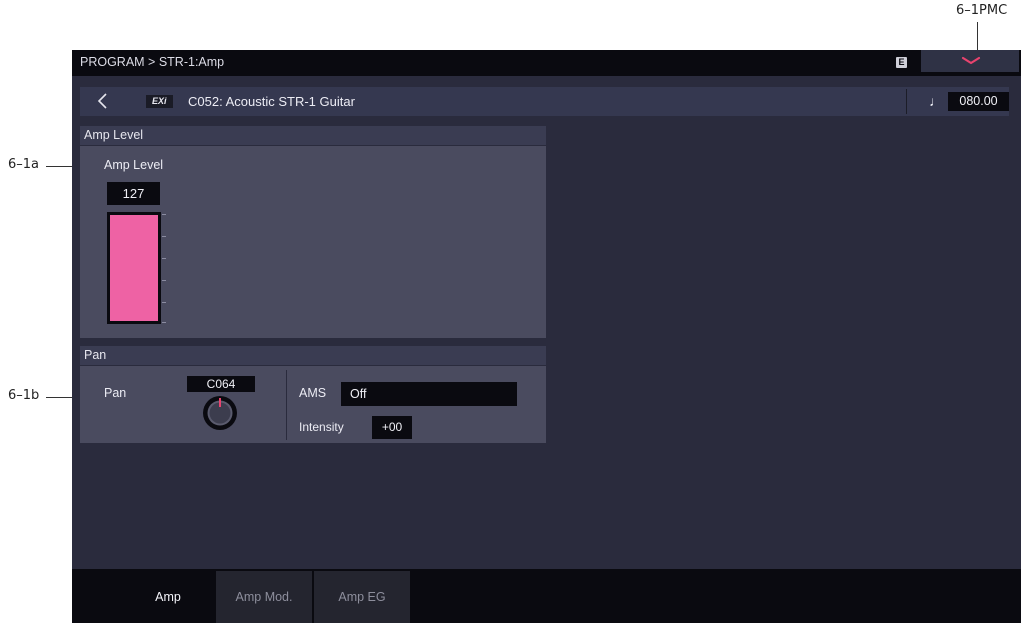  What do you see at coordinates (133, 193) in the screenshot?
I see `amp-level-value: 127` at bounding box center [133, 193].